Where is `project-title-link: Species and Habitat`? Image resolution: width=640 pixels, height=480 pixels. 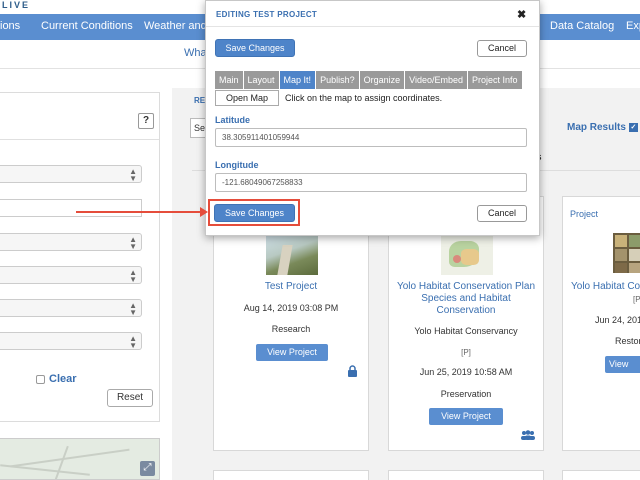
project-title-link: Species and Habitat is located at coordinates (466, 299).